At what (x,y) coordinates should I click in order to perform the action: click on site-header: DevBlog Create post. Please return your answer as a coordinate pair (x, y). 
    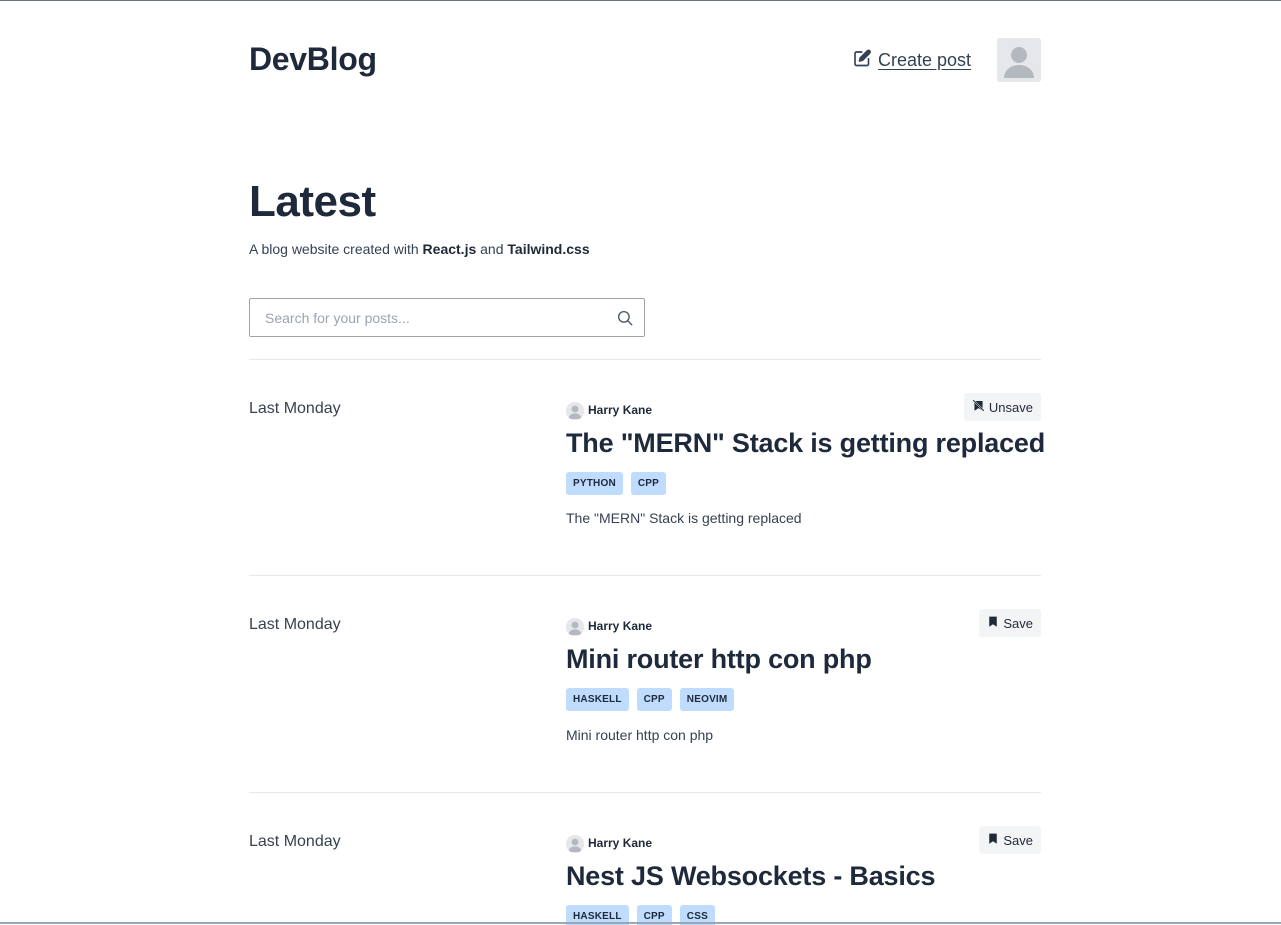
    Looking at the image, I should click on (645, 51).